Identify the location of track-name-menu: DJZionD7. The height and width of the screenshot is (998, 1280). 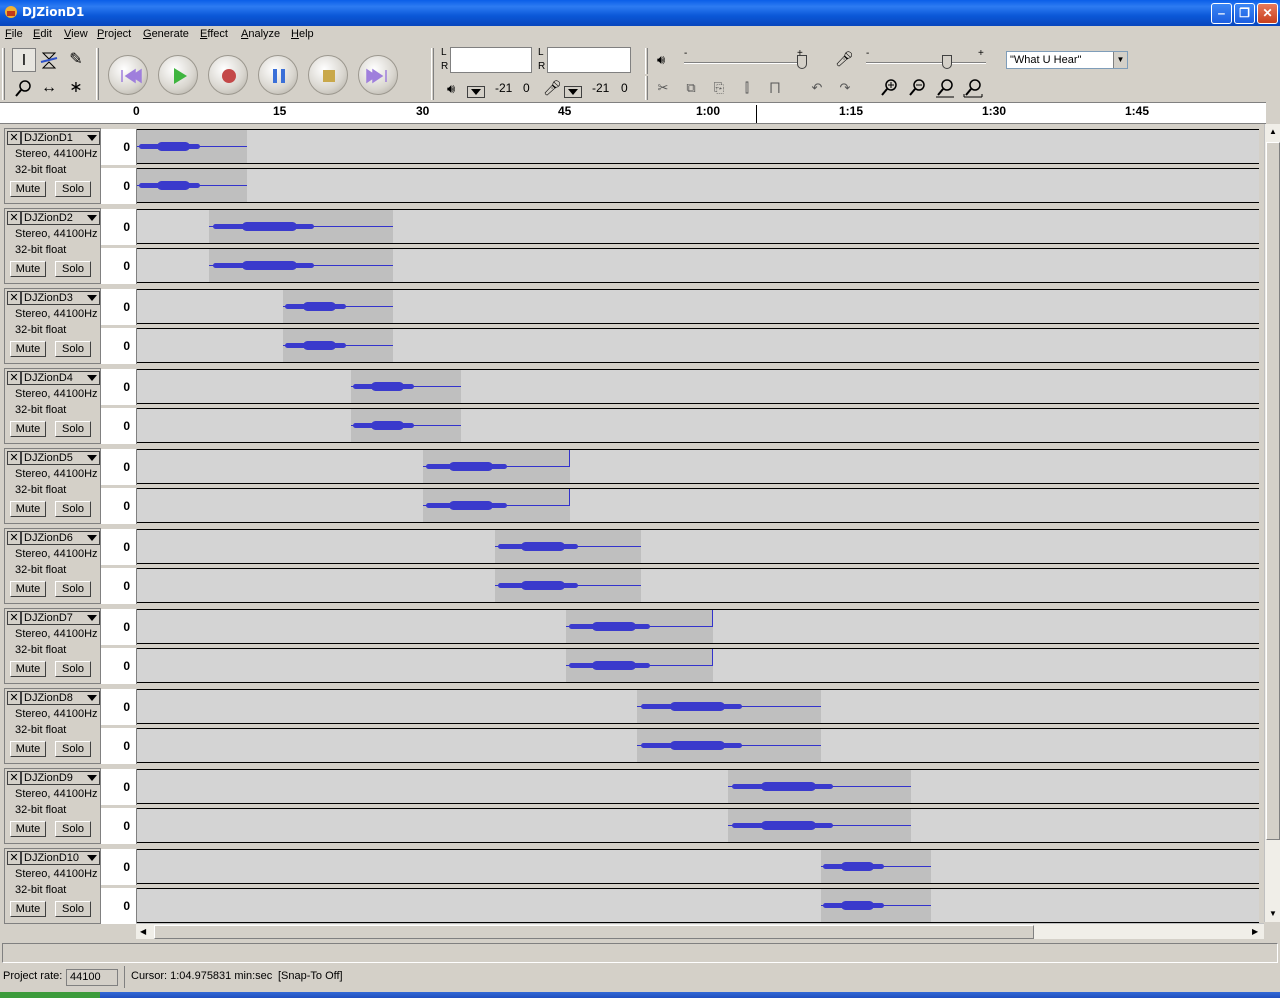
(60, 618).